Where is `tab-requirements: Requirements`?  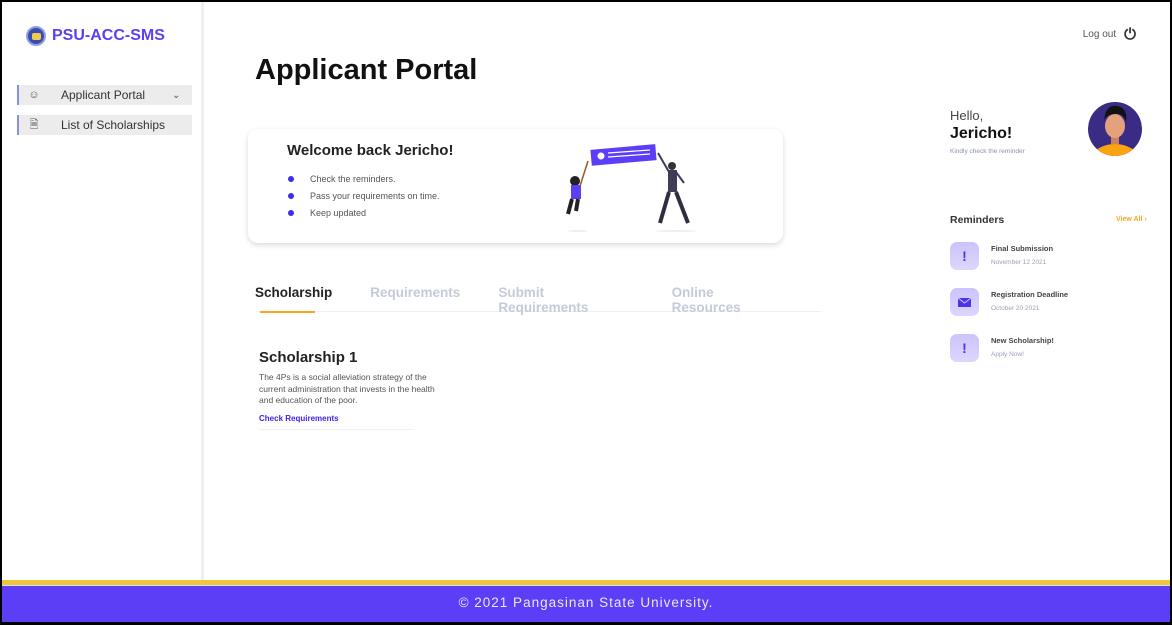 tab-requirements: Requirements is located at coordinates (415, 298).